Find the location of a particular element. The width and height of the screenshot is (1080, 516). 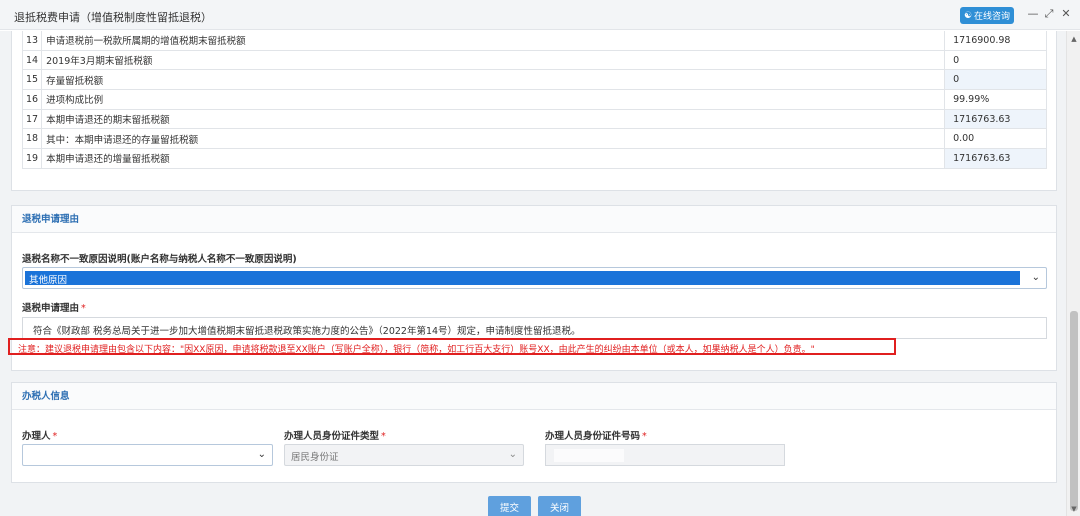

row-number: 14 is located at coordinates (32, 60).